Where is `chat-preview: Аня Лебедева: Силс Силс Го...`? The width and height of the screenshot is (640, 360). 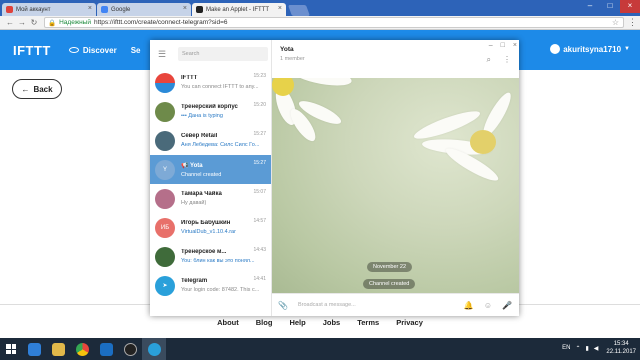 chat-preview: Аня Лебедева: Силс Силс Го... is located at coordinates (220, 145).